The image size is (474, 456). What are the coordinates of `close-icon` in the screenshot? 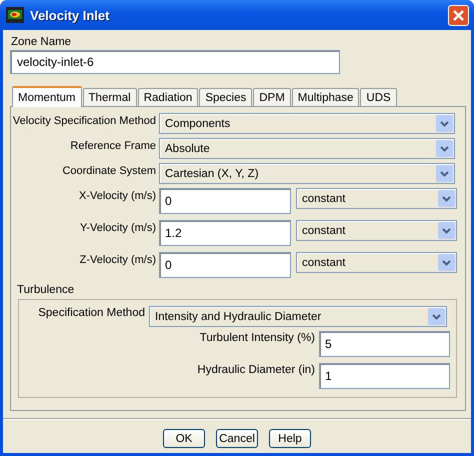 It's located at (458, 15).